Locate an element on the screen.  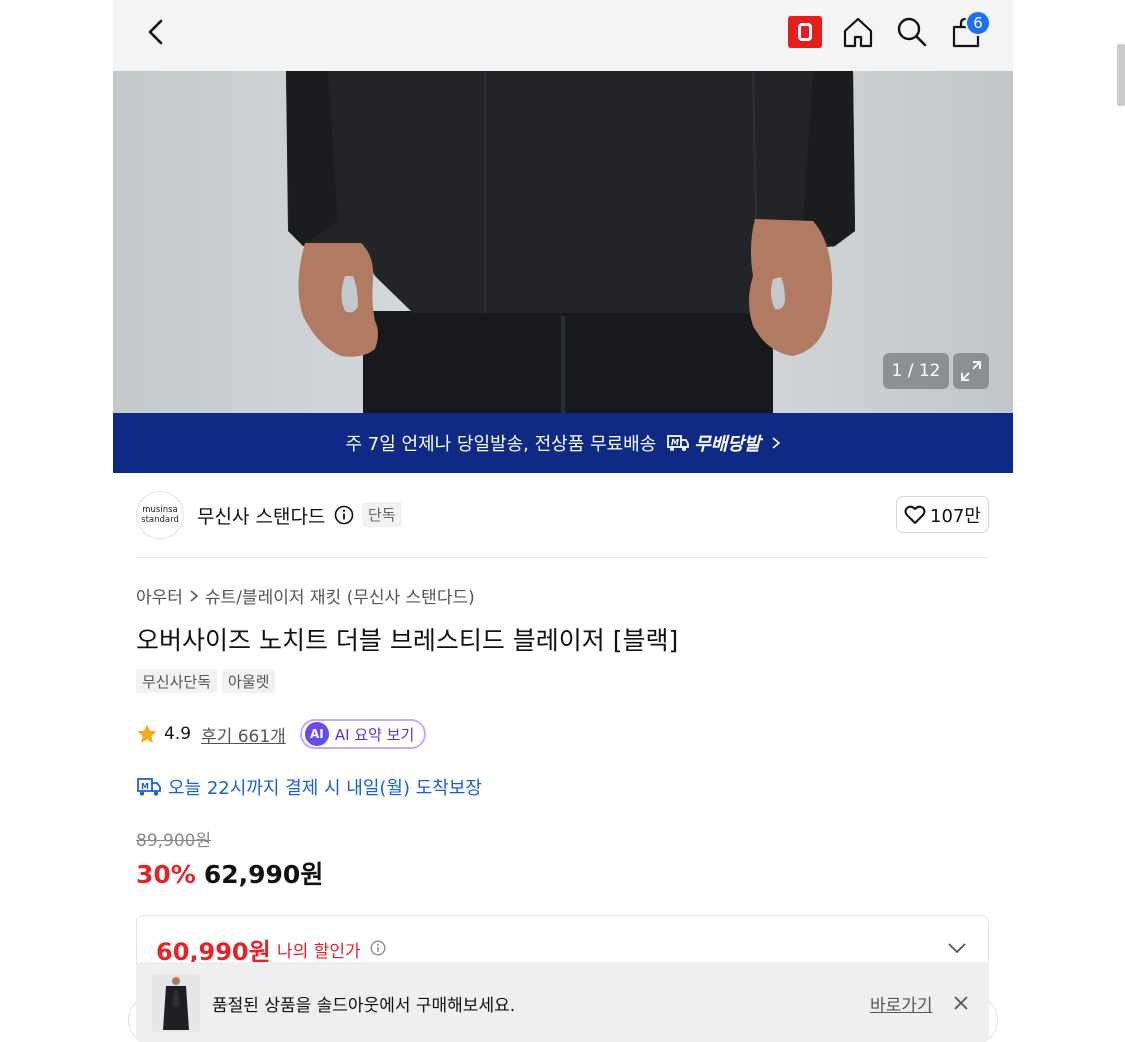
expand-image-button is located at coordinates (971, 371).